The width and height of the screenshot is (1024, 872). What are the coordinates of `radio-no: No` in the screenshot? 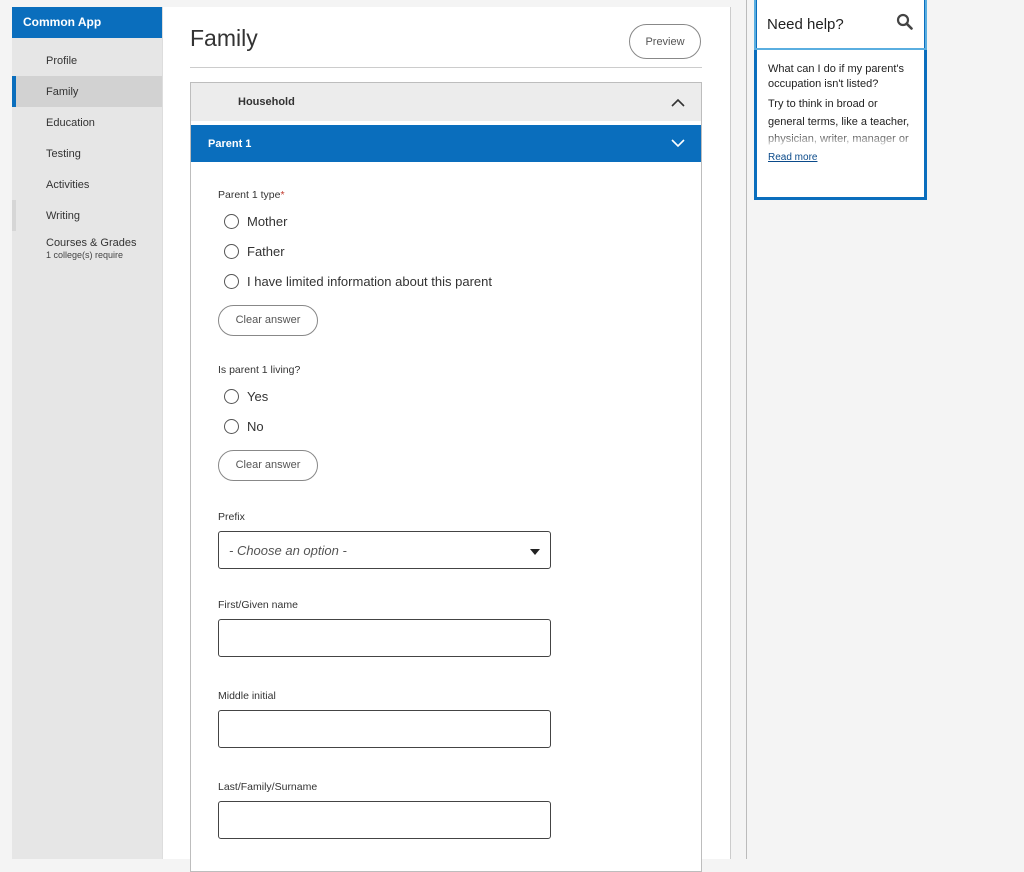 It's located at (244, 426).